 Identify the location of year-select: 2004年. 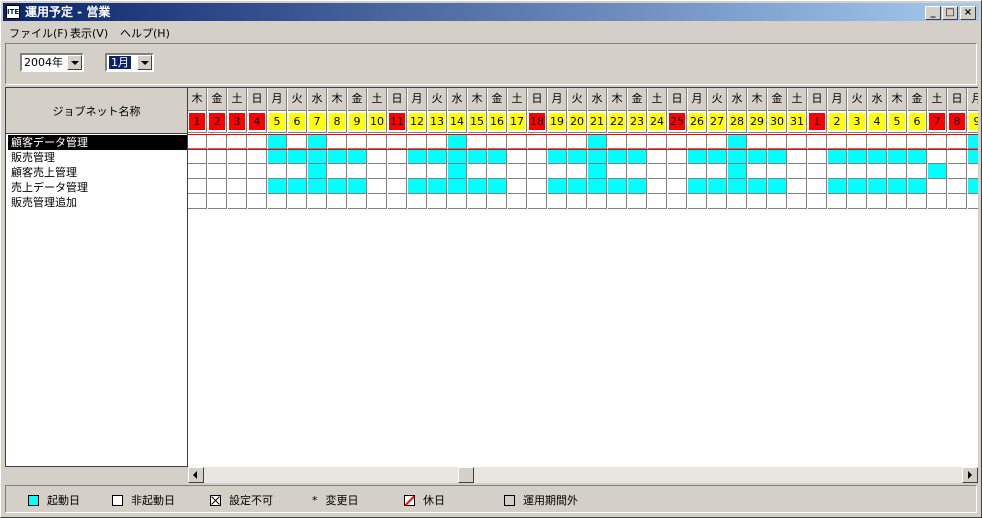
(52, 62).